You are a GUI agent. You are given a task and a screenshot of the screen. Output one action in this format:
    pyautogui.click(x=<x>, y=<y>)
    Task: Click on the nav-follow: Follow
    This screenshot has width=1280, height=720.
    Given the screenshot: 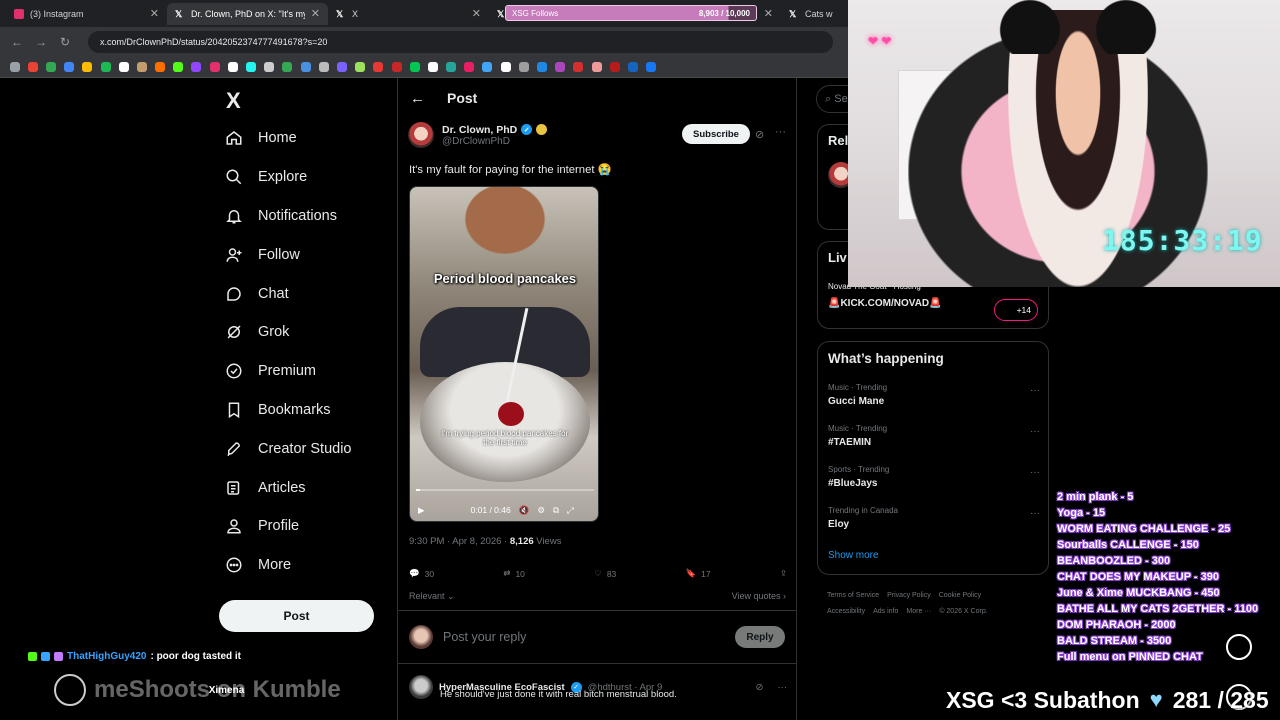 What is the action you would take?
    pyautogui.click(x=309, y=254)
    